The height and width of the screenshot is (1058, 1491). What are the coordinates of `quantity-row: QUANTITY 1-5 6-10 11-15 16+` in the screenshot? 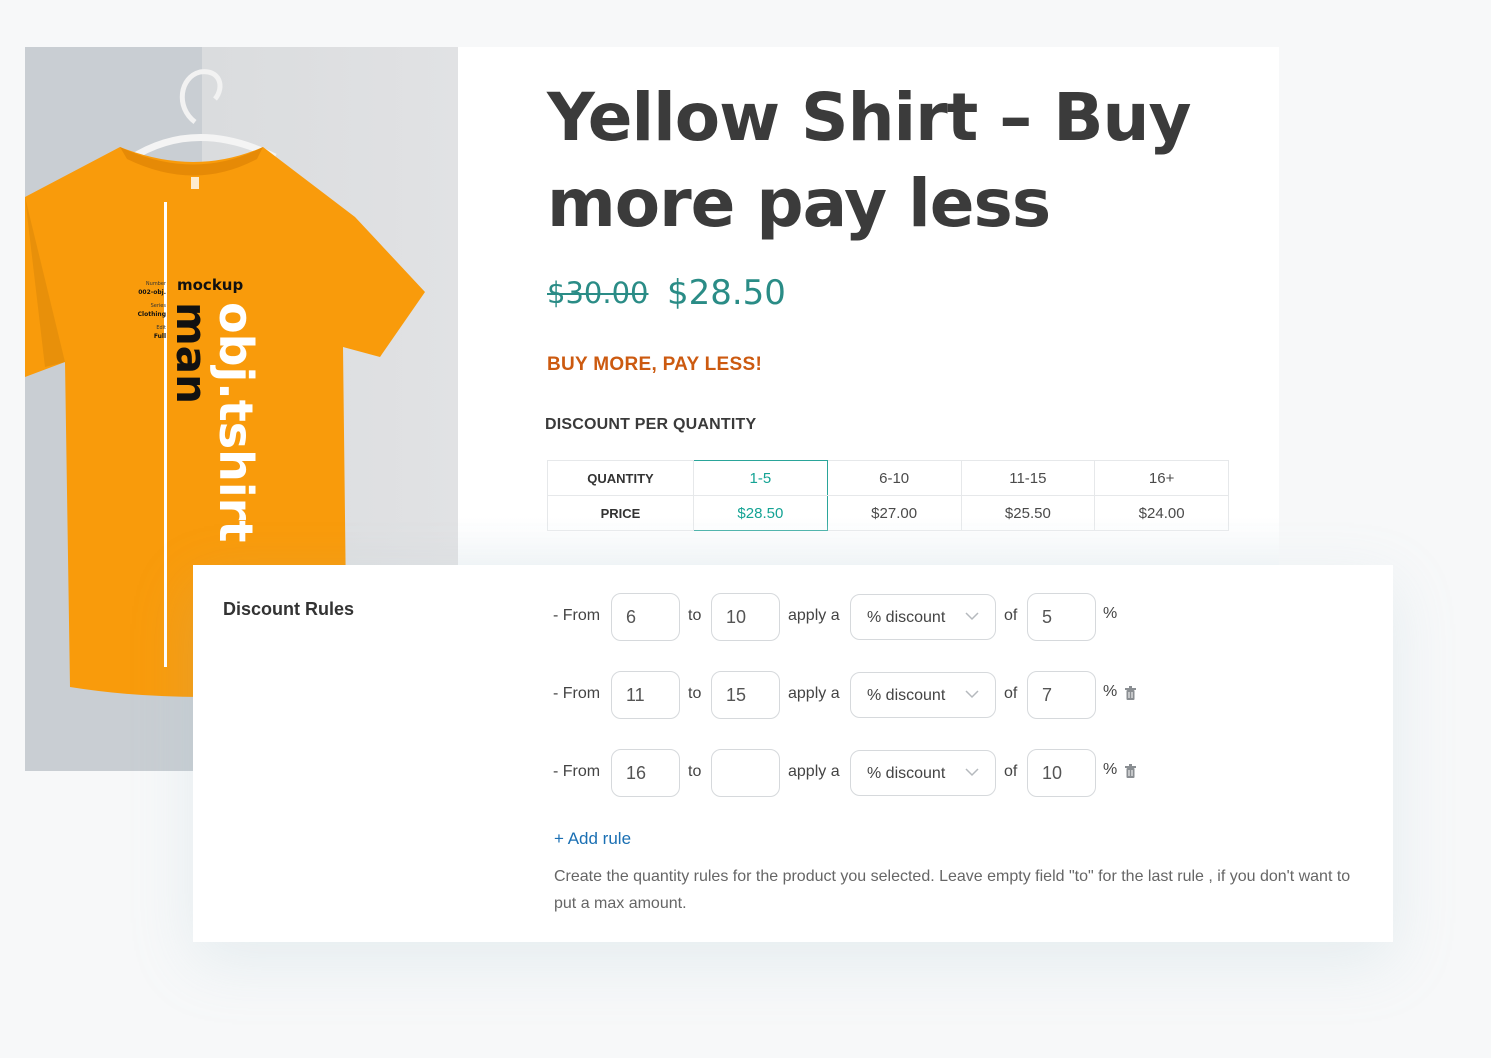 It's located at (888, 478).